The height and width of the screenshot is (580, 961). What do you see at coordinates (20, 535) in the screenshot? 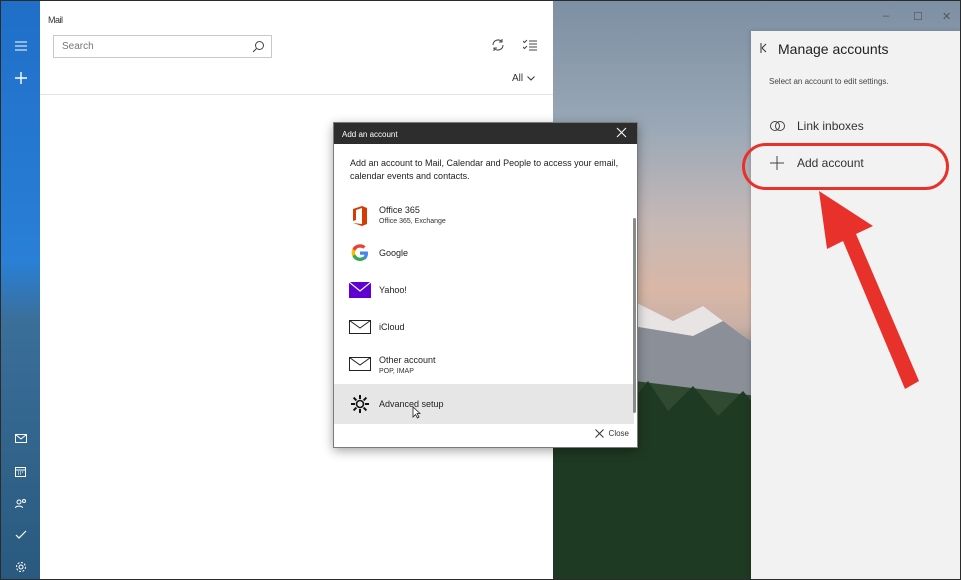
I see `todo-icon` at bounding box center [20, 535].